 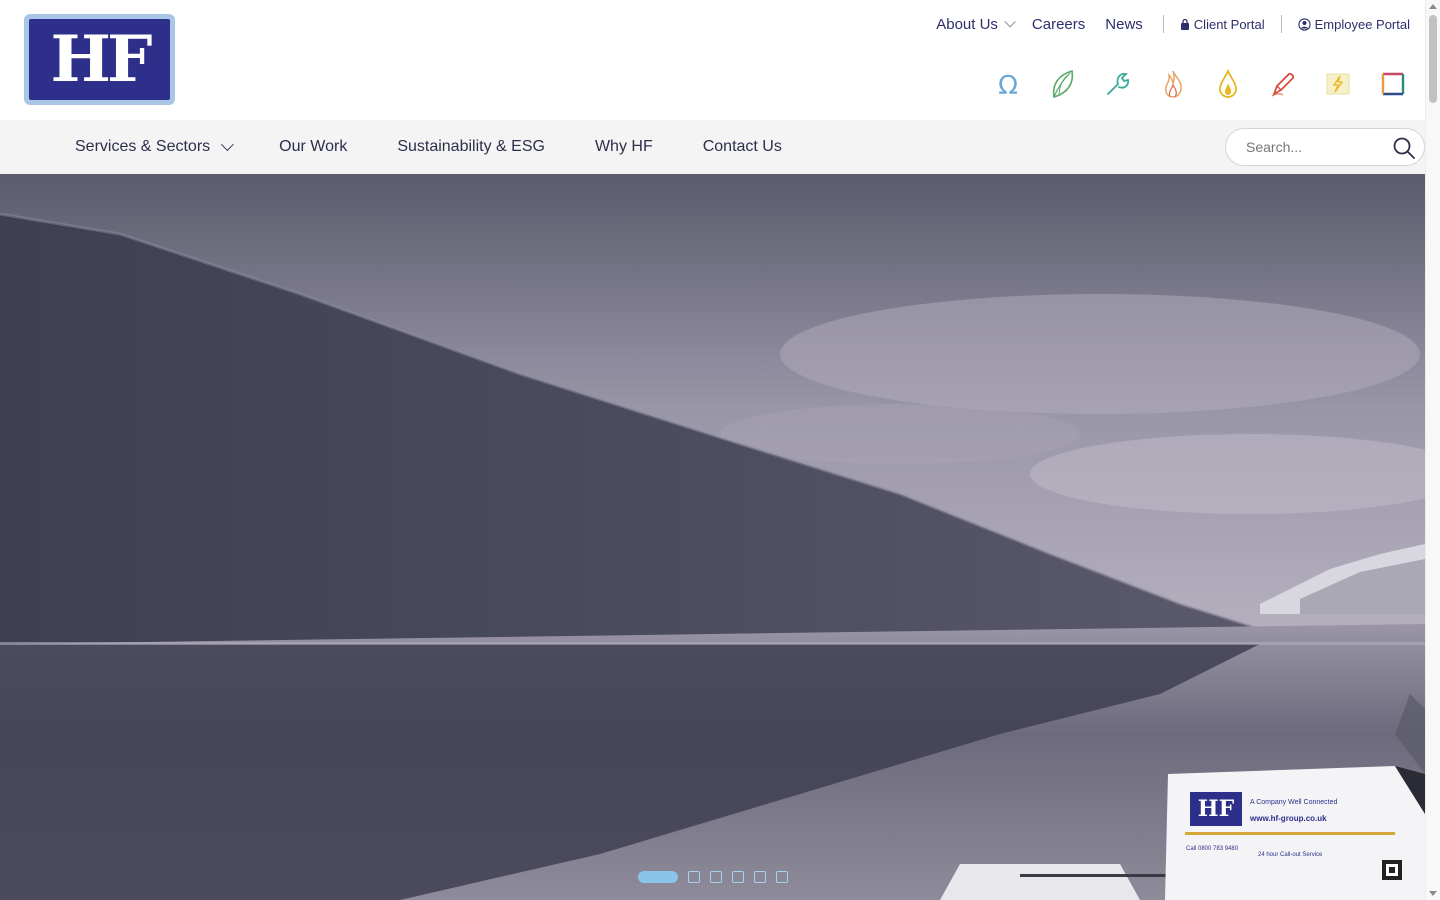 I want to click on van-service: 24 hour Call-out Service, so click(x=1290, y=855).